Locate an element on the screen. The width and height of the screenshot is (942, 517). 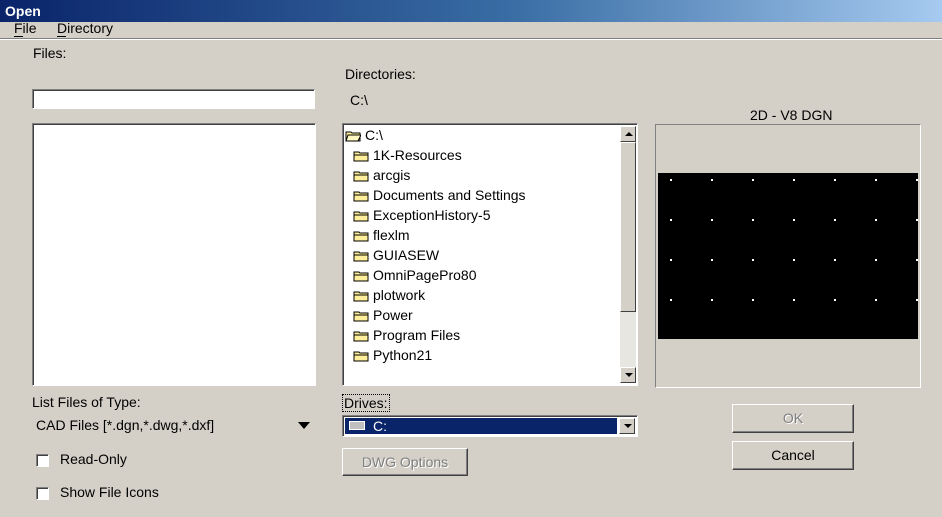
files-input is located at coordinates (173, 99).